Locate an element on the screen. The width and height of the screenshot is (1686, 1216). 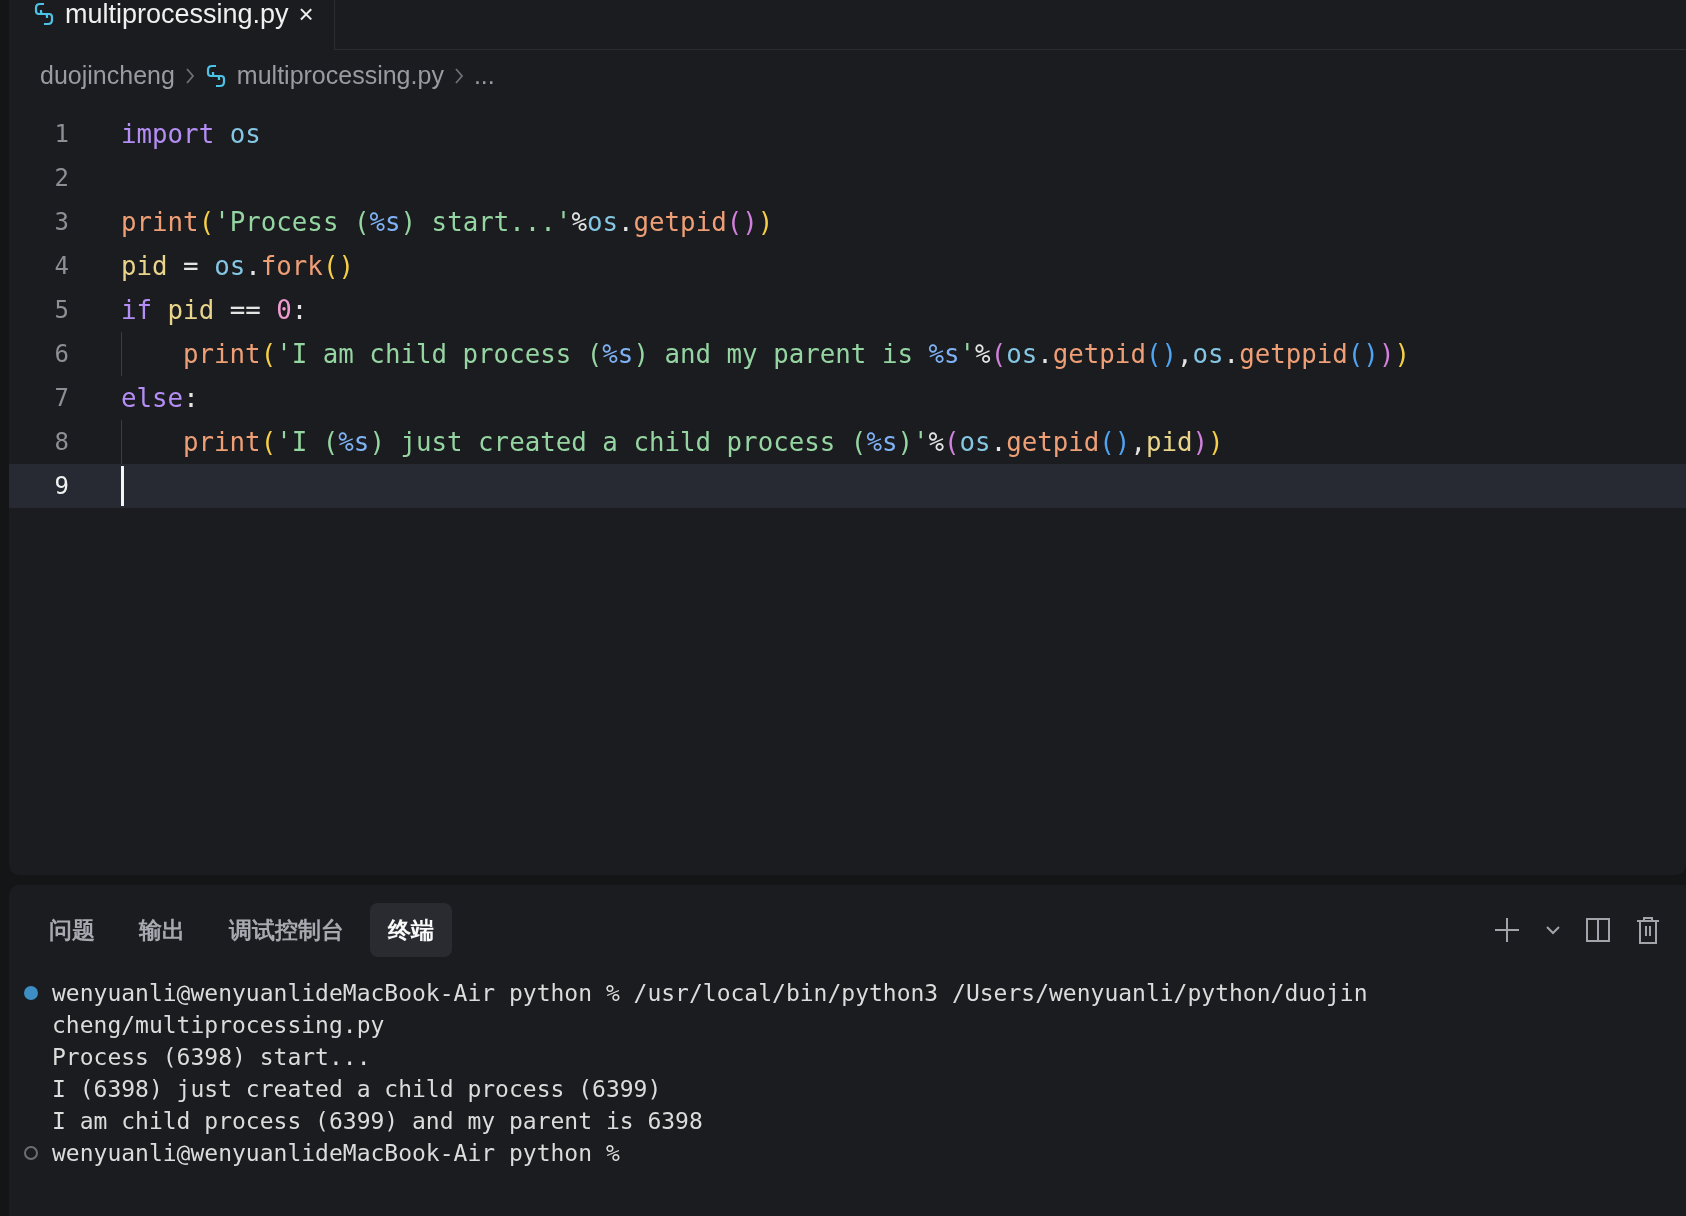
line-number: 7 is located at coordinates (61, 398).